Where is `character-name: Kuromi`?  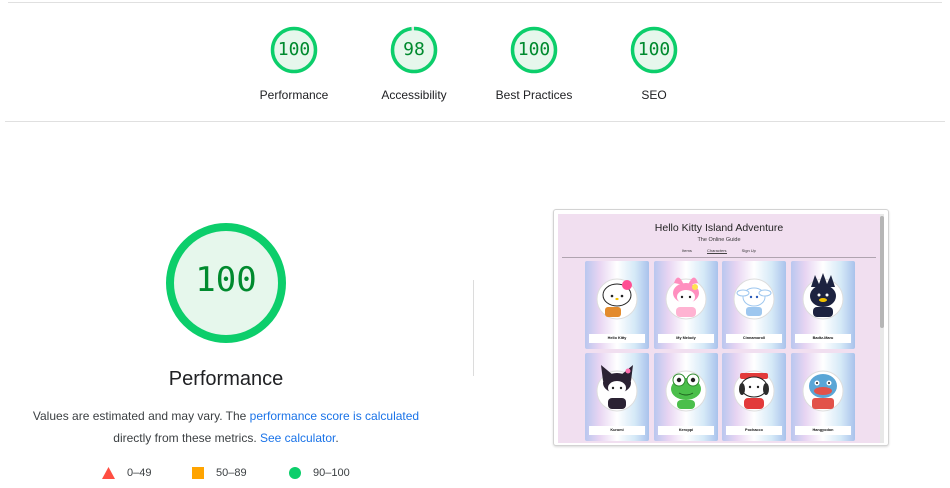 character-name: Kuromi is located at coordinates (617, 430).